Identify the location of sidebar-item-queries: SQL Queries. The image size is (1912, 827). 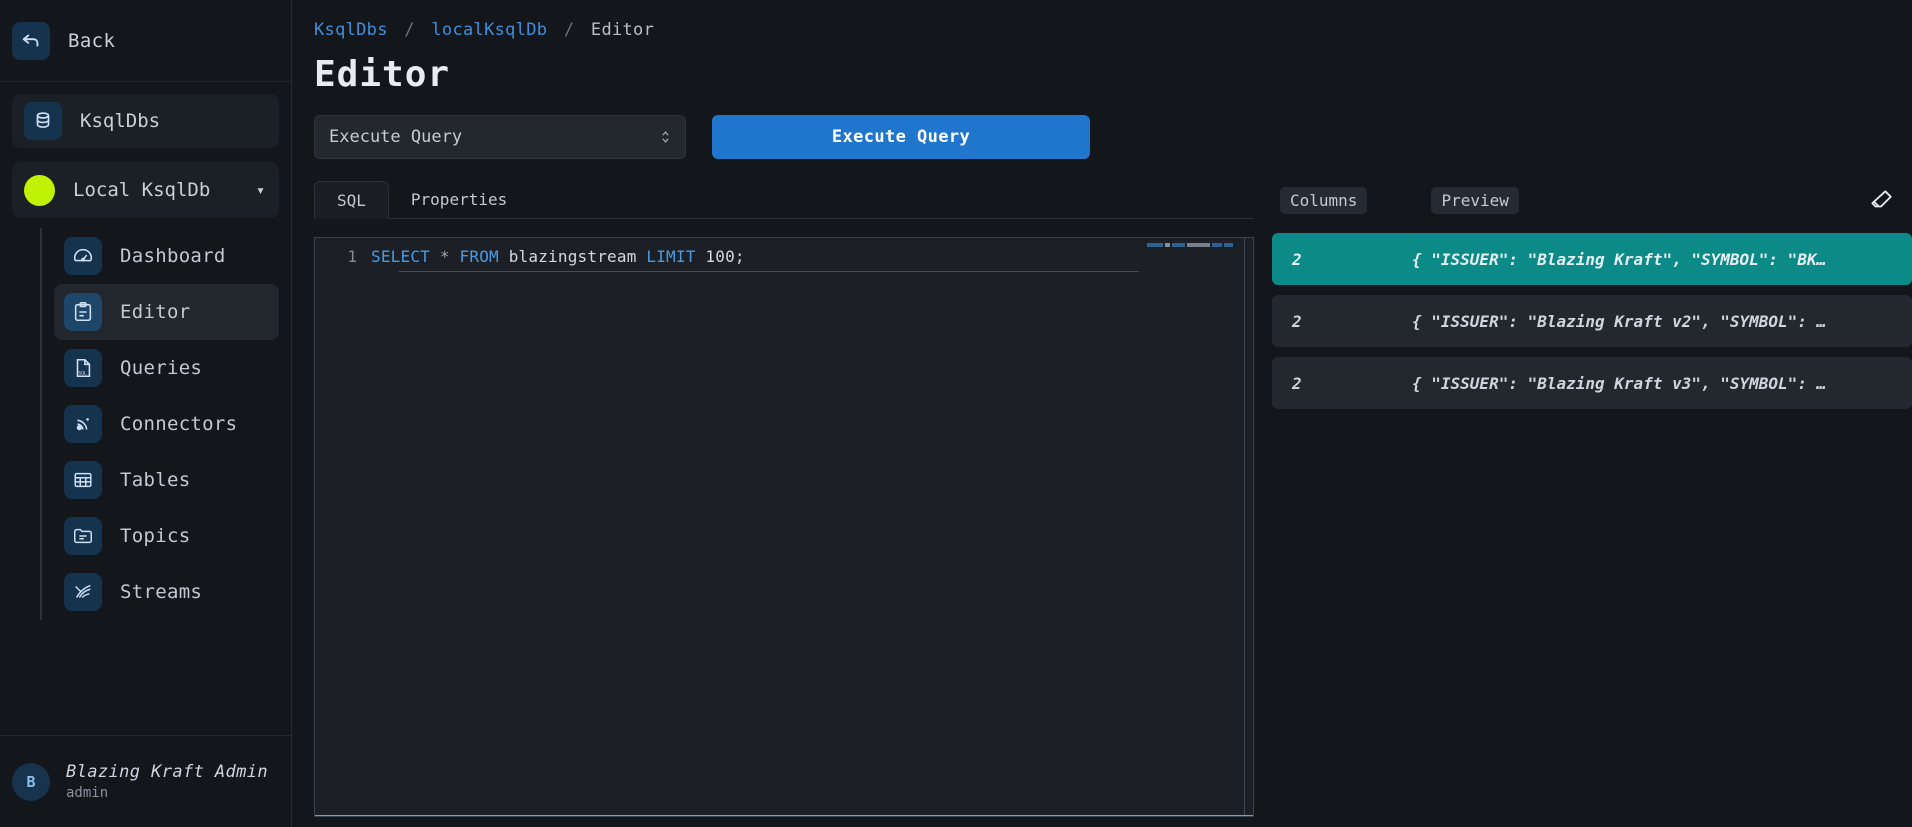
(166, 368).